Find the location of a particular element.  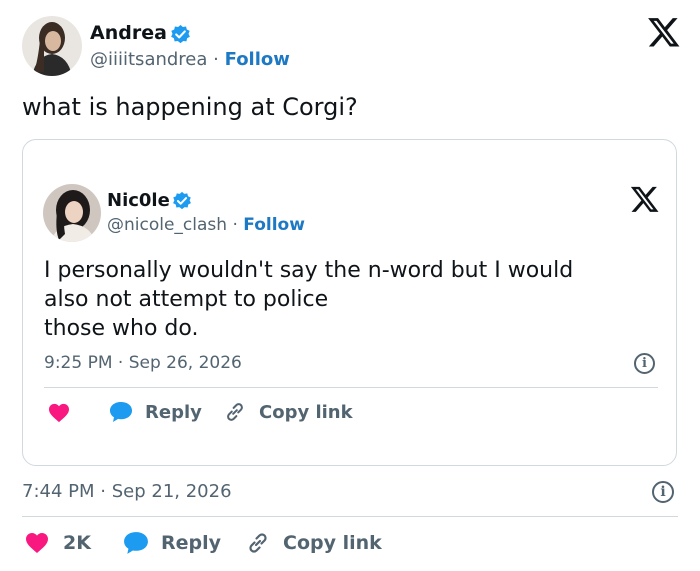

copy-link-button: Copy link is located at coordinates (314, 543).